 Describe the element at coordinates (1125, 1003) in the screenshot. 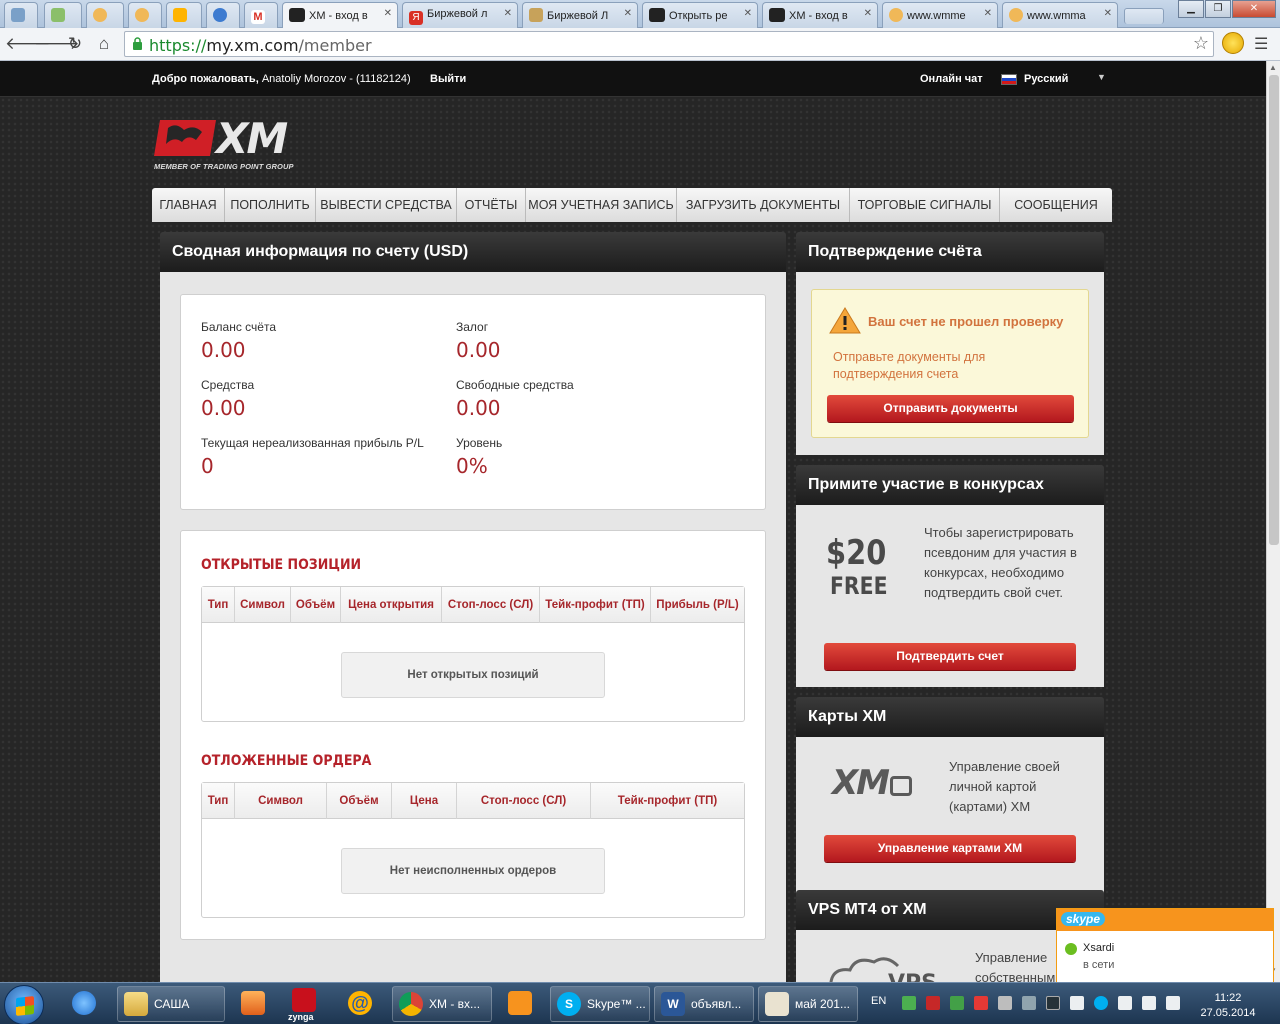

I see `flag-icon` at that location.